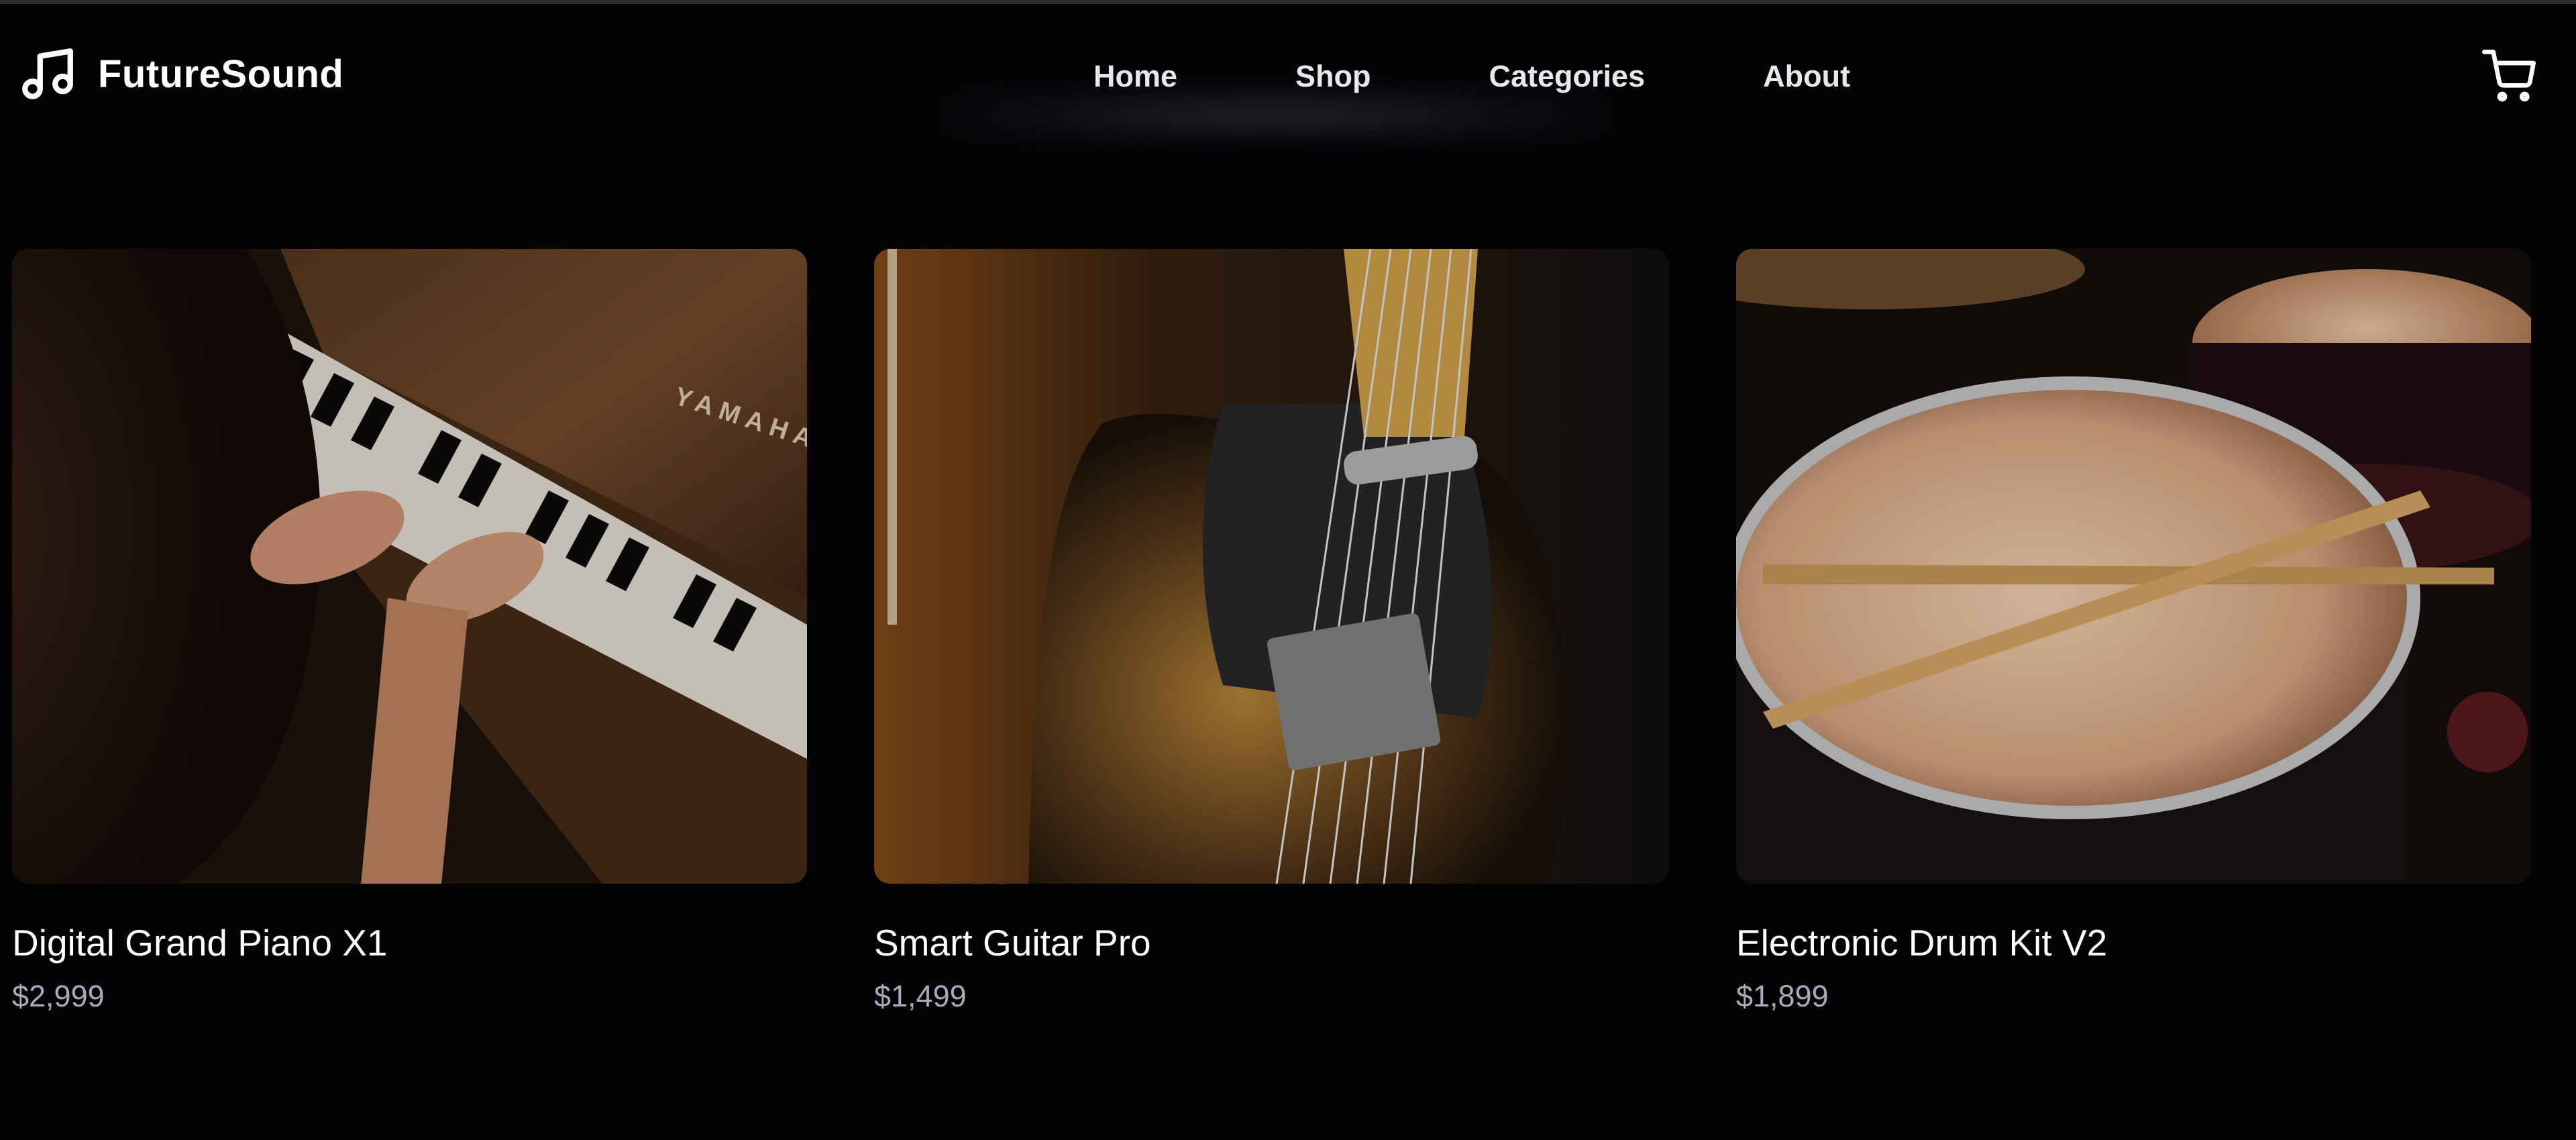 Image resolution: width=2576 pixels, height=1140 pixels. I want to click on brand-logo-link: FutureSound, so click(180, 74).